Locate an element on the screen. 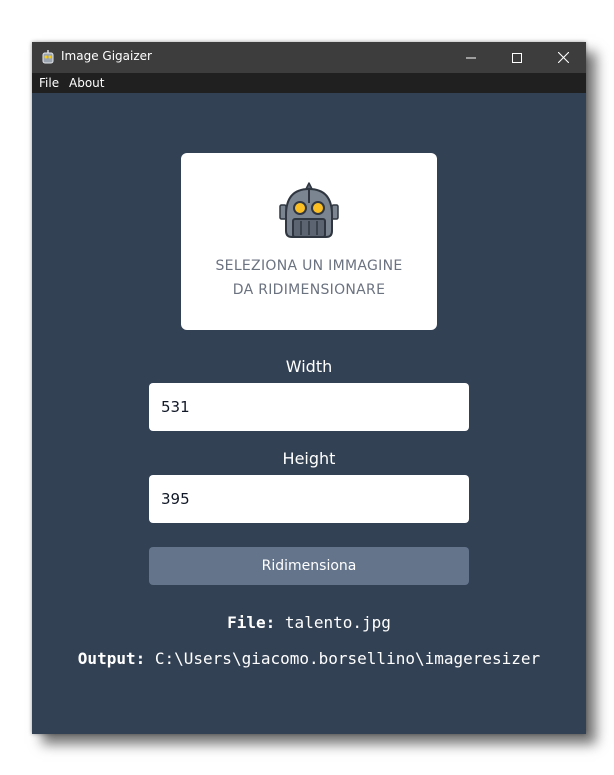 This screenshot has height=775, width=614. minimize-button is located at coordinates (471, 57).